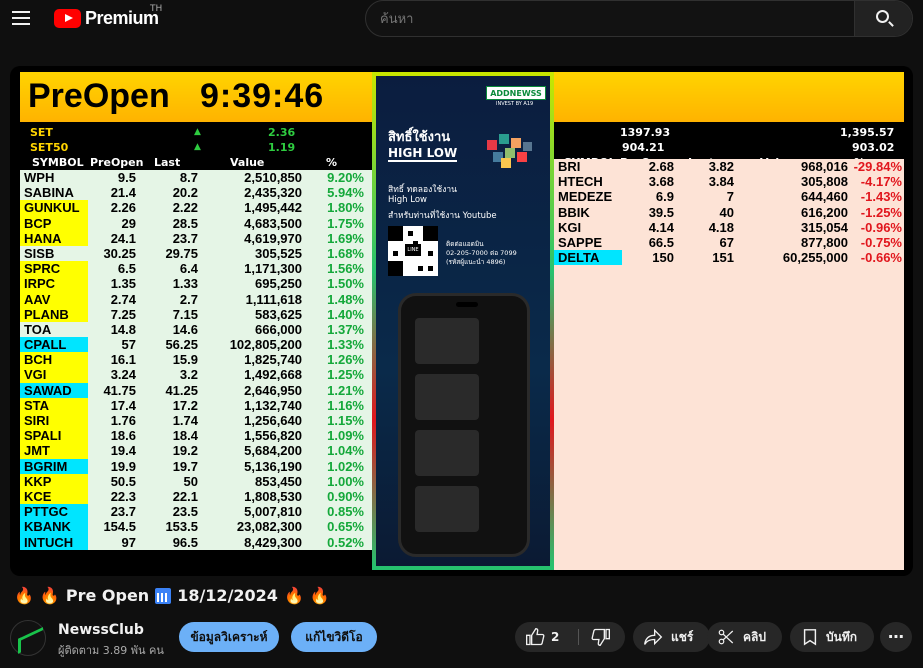 The image size is (923, 668). What do you see at coordinates (229, 637) in the screenshot?
I see `analytics-button: ข้อมูลวิเคราะห์` at bounding box center [229, 637].